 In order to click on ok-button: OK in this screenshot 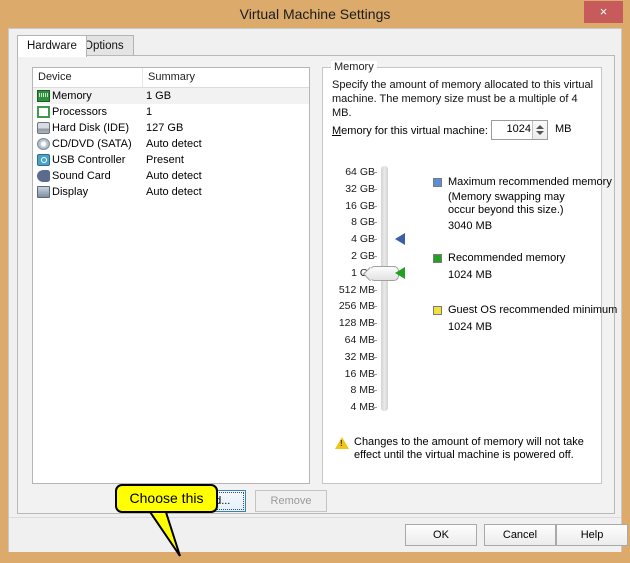, I will do `click(441, 535)`.